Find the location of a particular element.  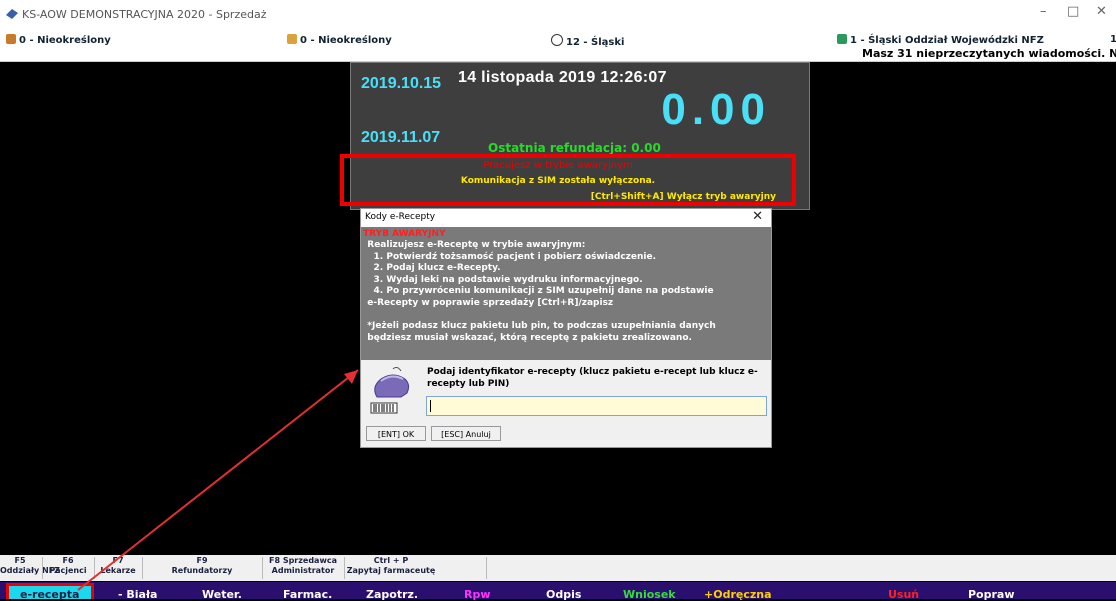

fkey-label: Zapytaj farmaceutę is located at coordinates (391, 570).